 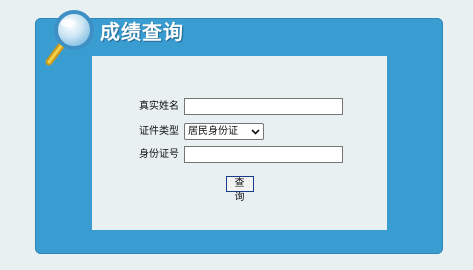 I want to click on id-number-row: 身份证号, so click(x=239, y=155).